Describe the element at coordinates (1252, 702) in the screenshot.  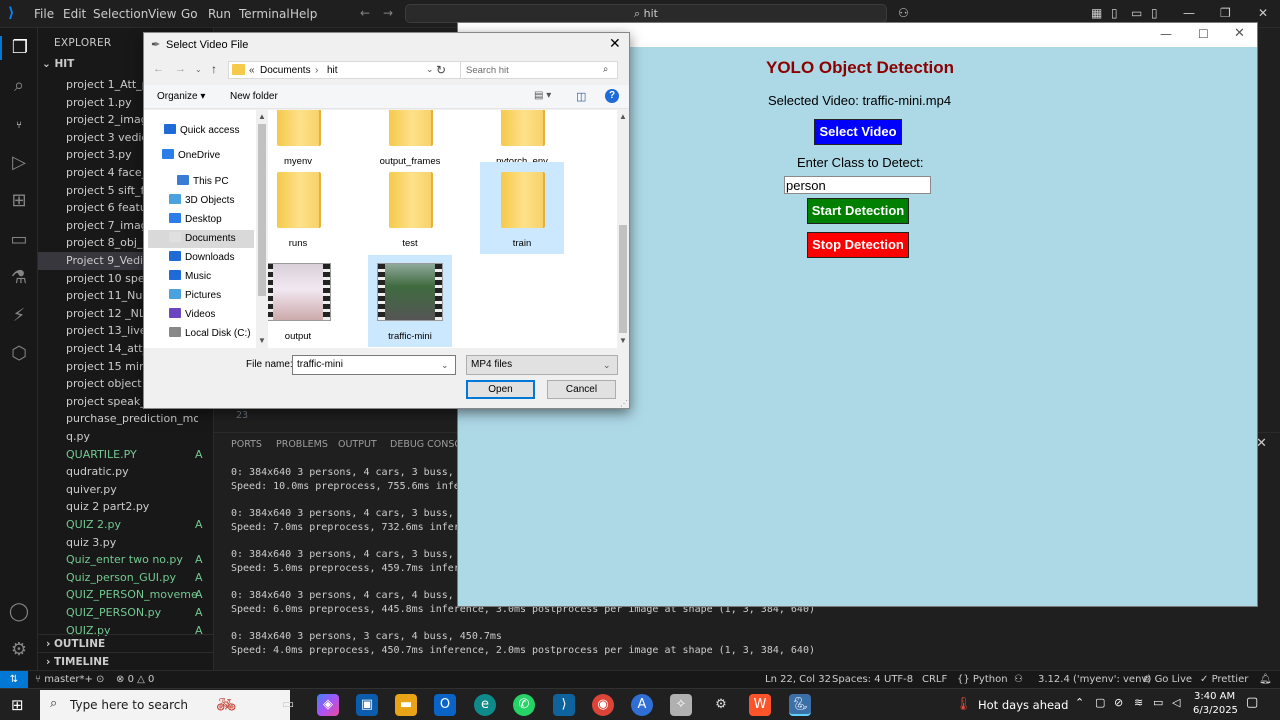
I see `notification-center-icon: ▢` at that location.